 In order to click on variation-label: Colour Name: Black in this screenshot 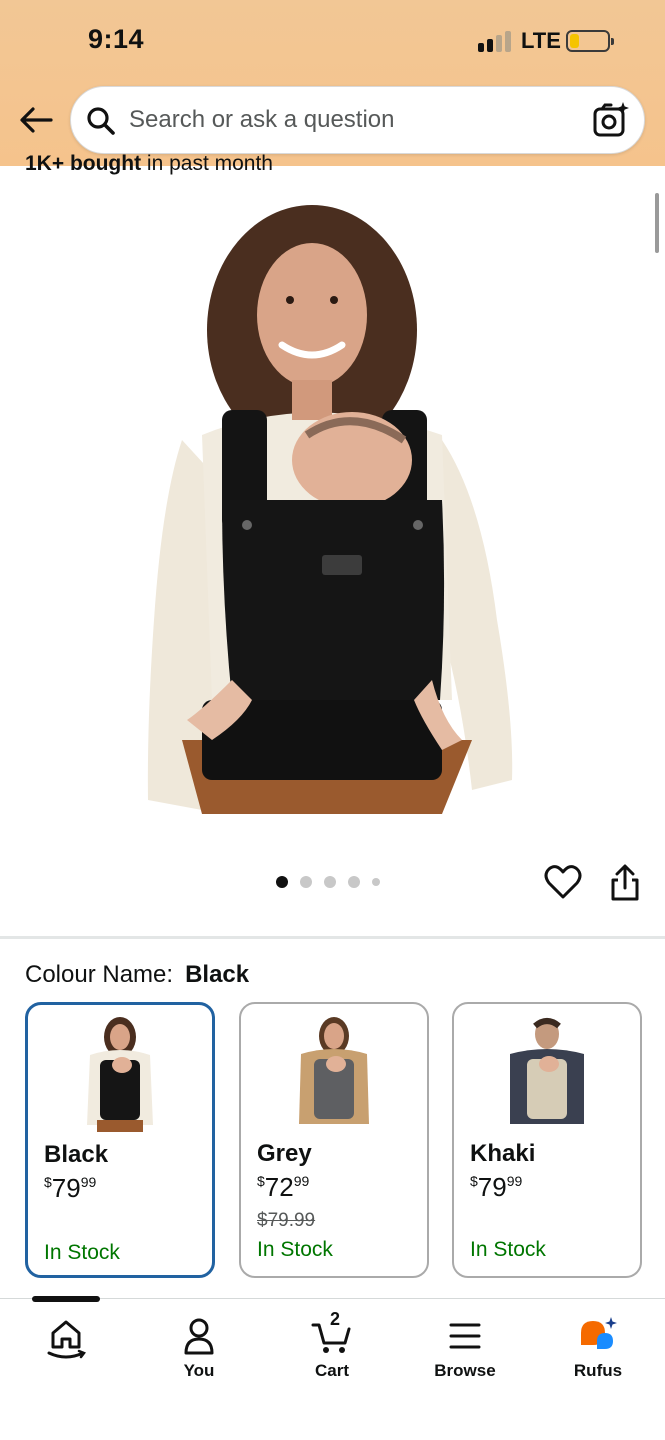, I will do `click(137, 974)`.